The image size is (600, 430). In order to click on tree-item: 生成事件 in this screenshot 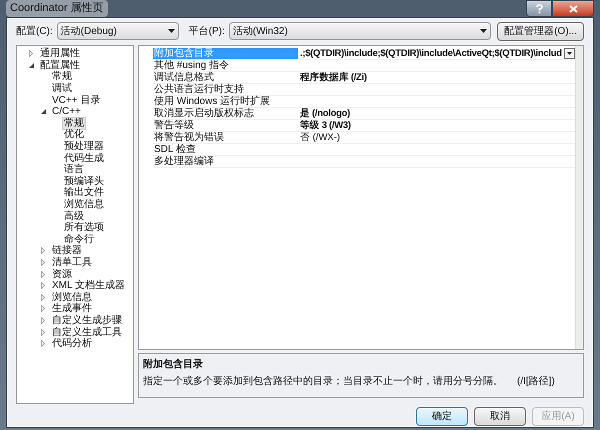, I will do `click(72, 309)`.